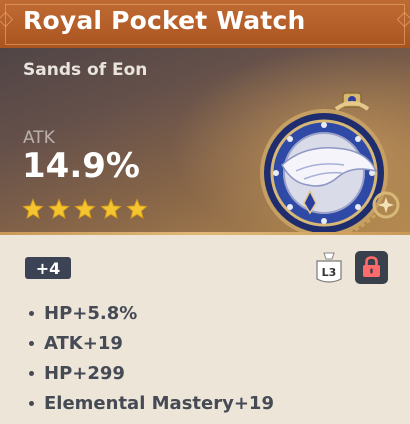 The image size is (410, 424). What do you see at coordinates (39, 138) in the screenshot?
I see `main-stat-label: ATK` at bounding box center [39, 138].